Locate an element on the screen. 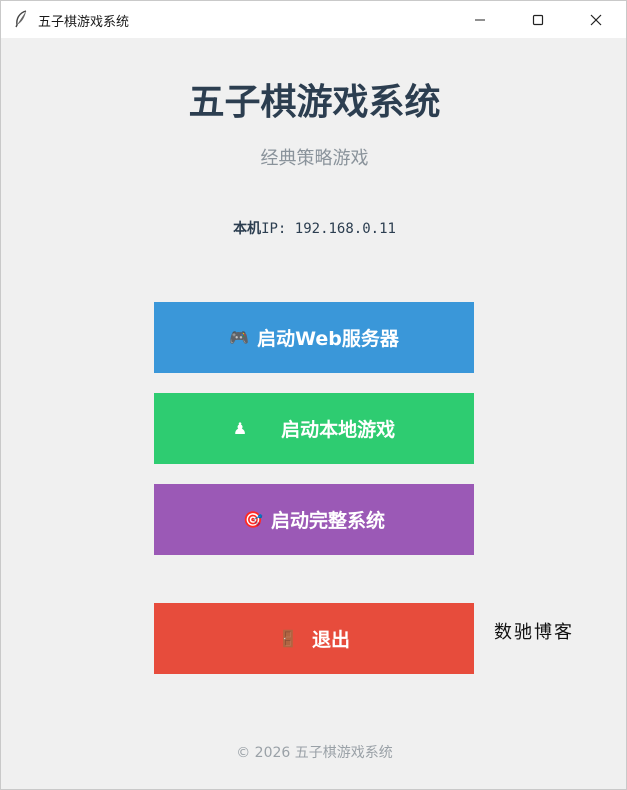 This screenshot has height=790, width=627. maximize-icon is located at coordinates (538, 19).